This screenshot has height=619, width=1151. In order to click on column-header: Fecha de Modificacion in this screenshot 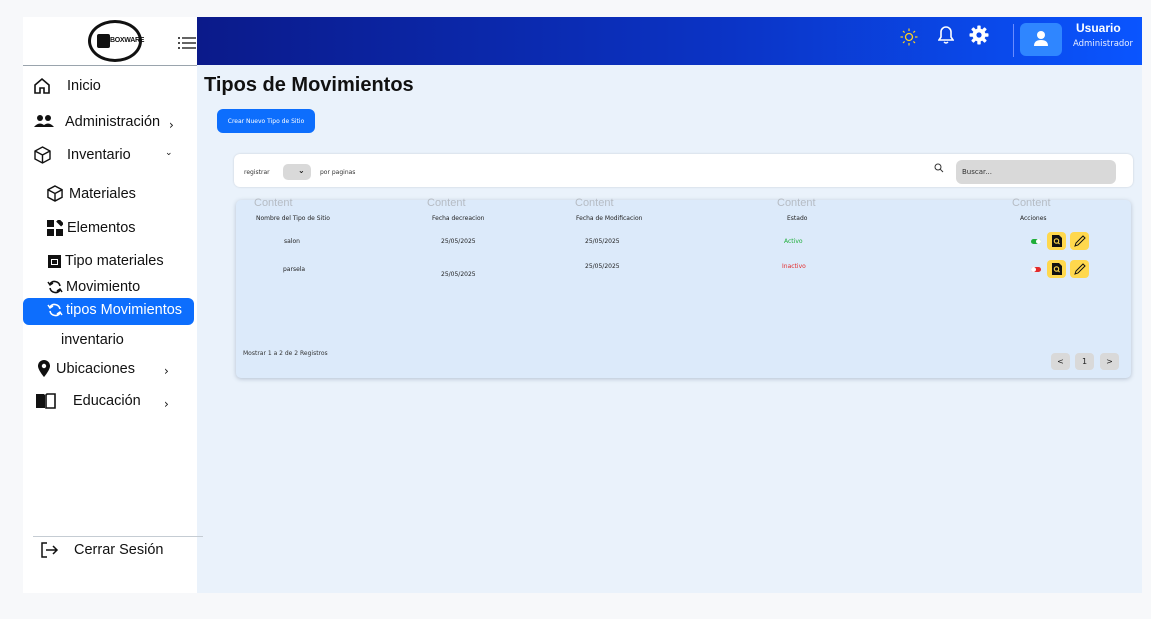, I will do `click(609, 218)`.